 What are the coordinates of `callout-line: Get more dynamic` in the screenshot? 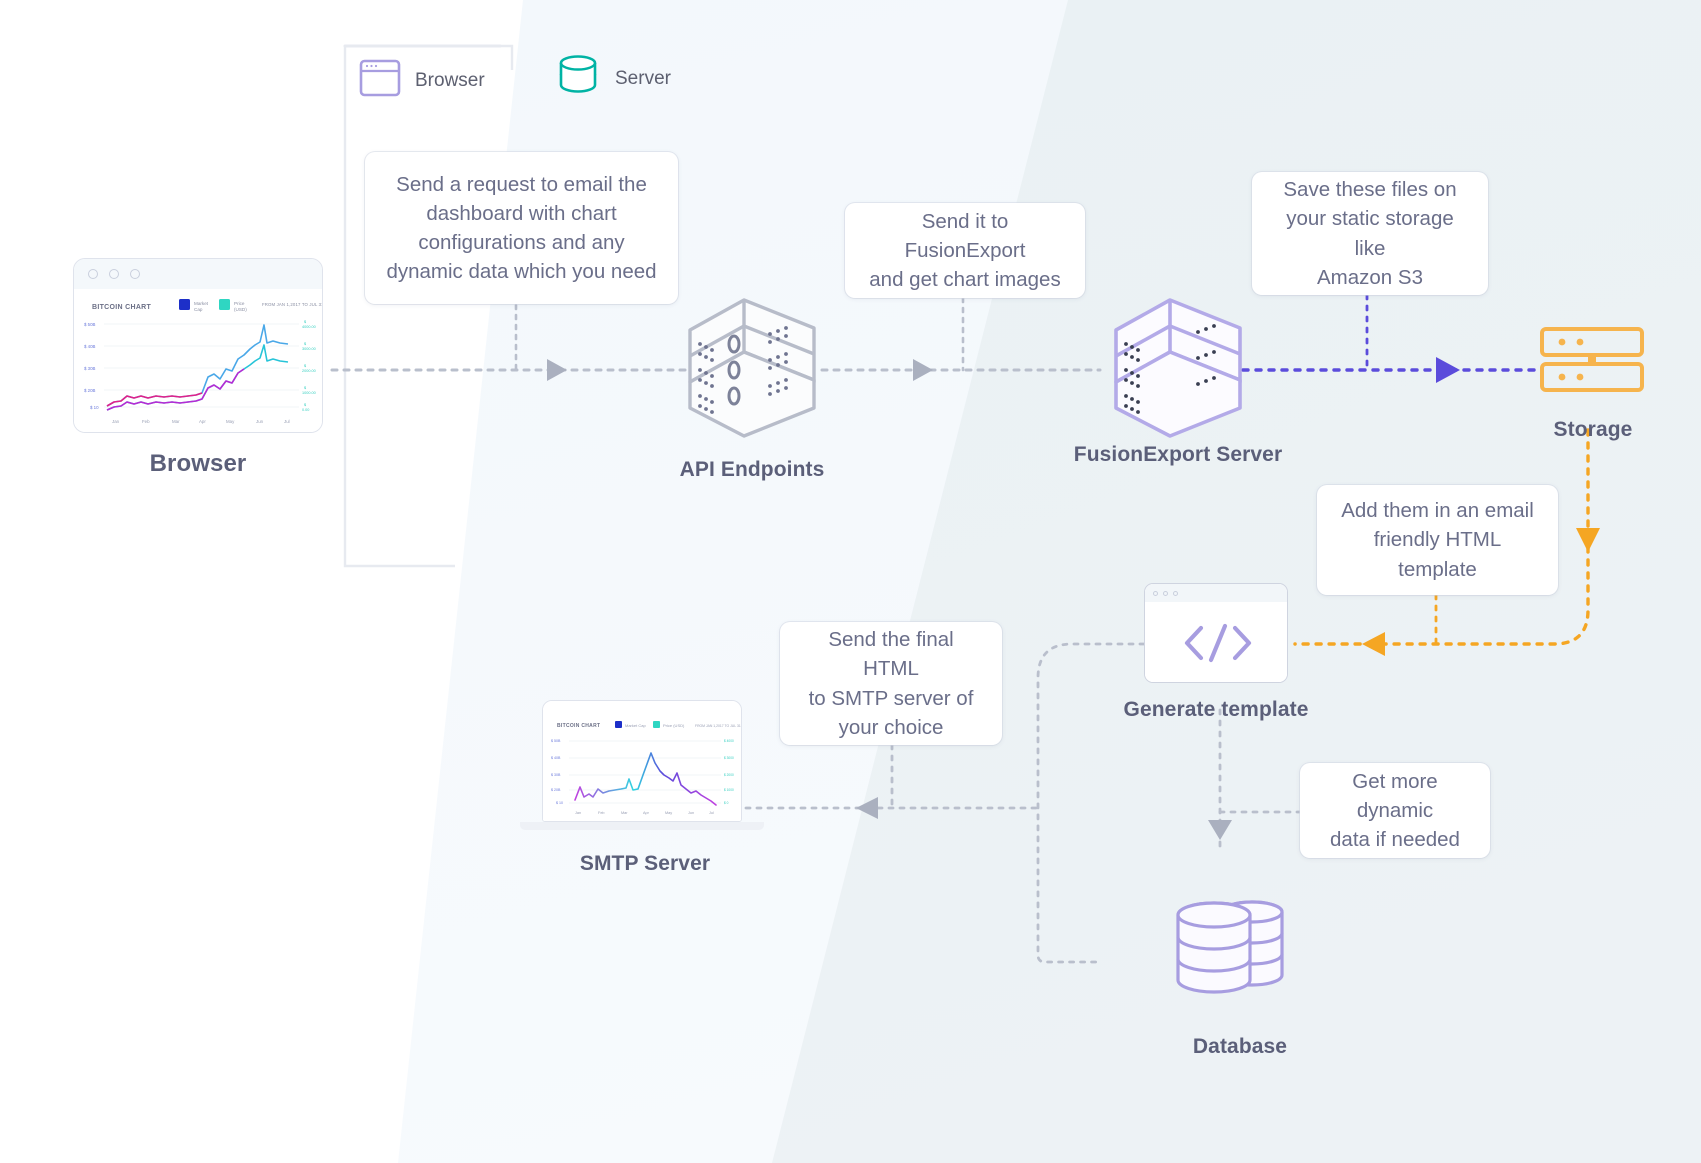 It's located at (1395, 795).